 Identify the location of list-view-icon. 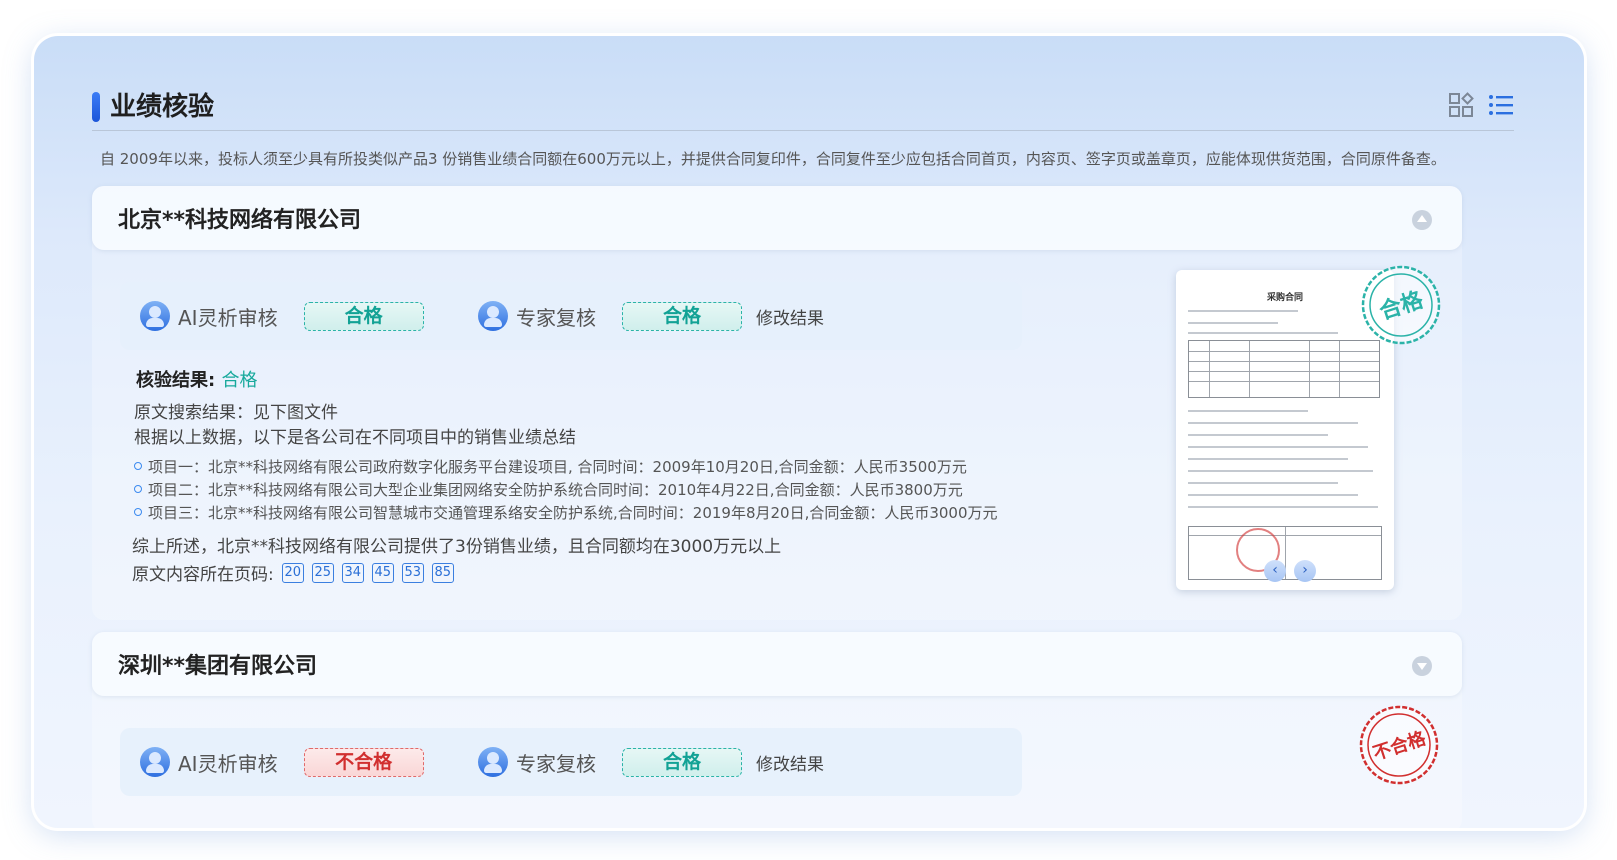
(1501, 105).